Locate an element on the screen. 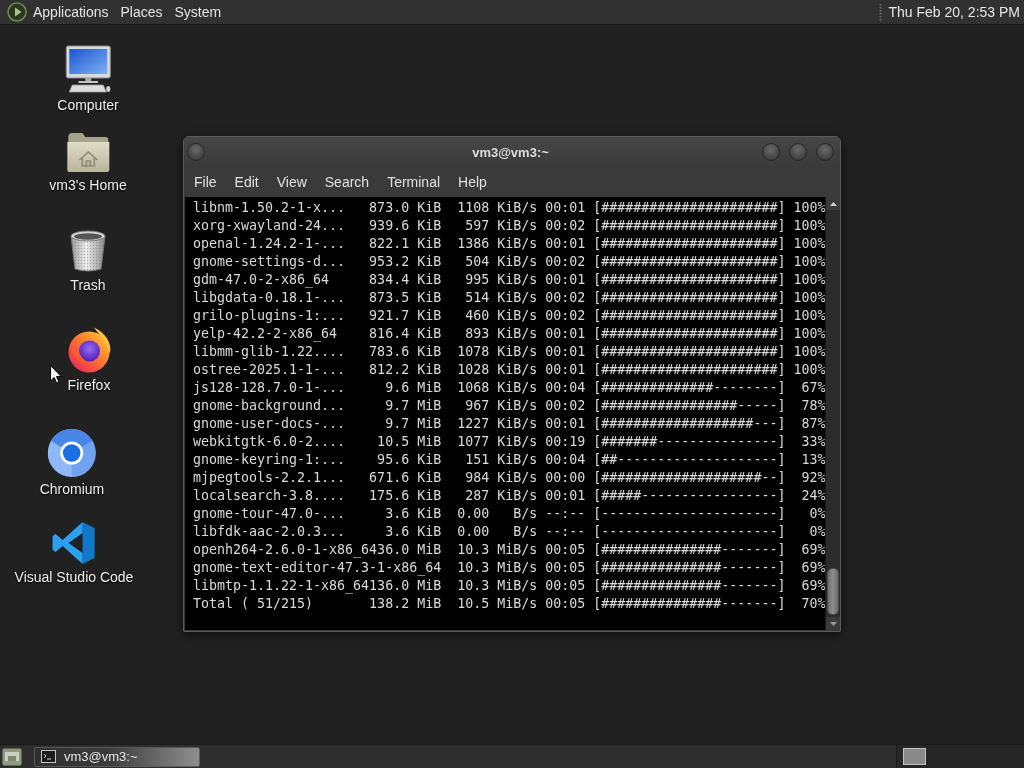  desktop-shortcut: Visual Studio Code is located at coordinates (74, 553).